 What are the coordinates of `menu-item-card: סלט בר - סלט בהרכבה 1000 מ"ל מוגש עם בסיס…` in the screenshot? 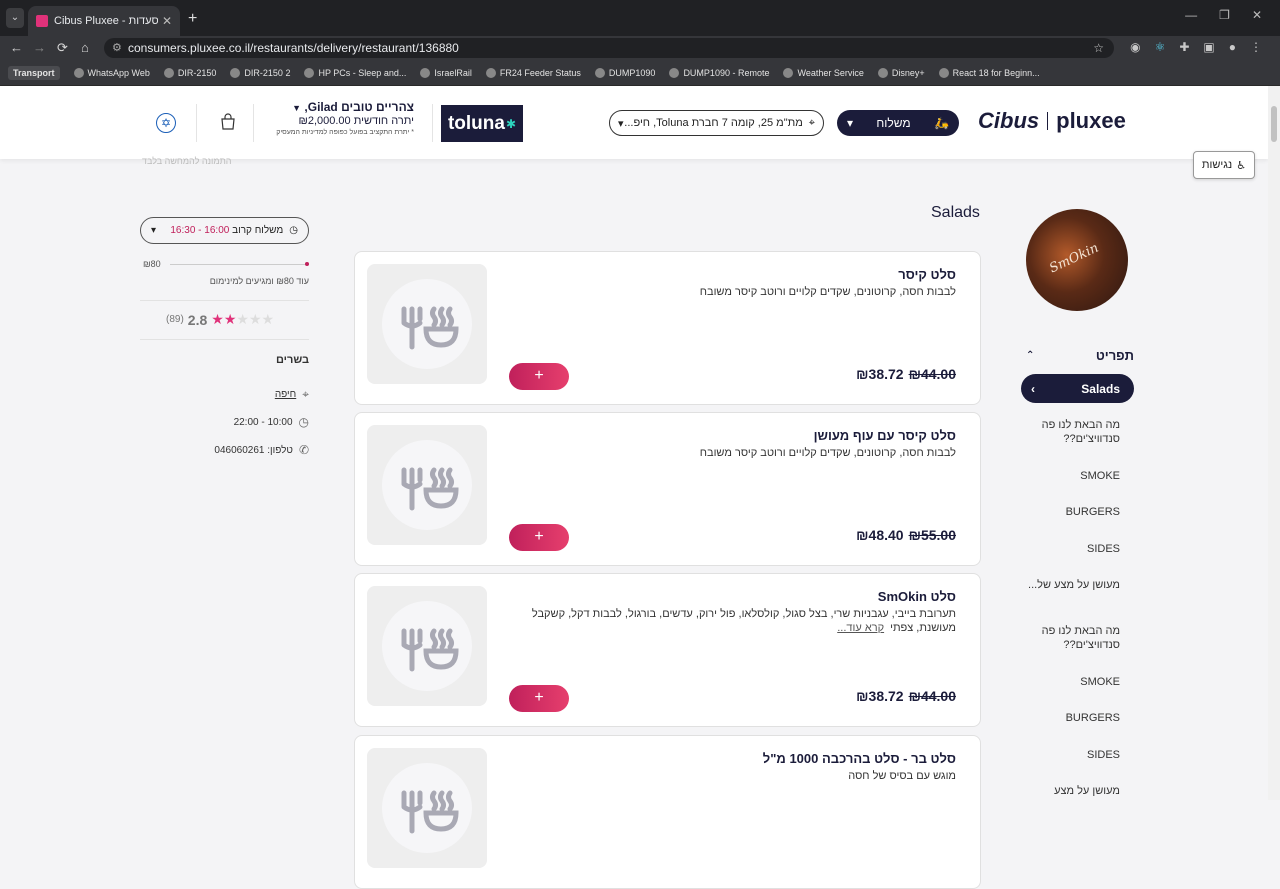 It's located at (667, 812).